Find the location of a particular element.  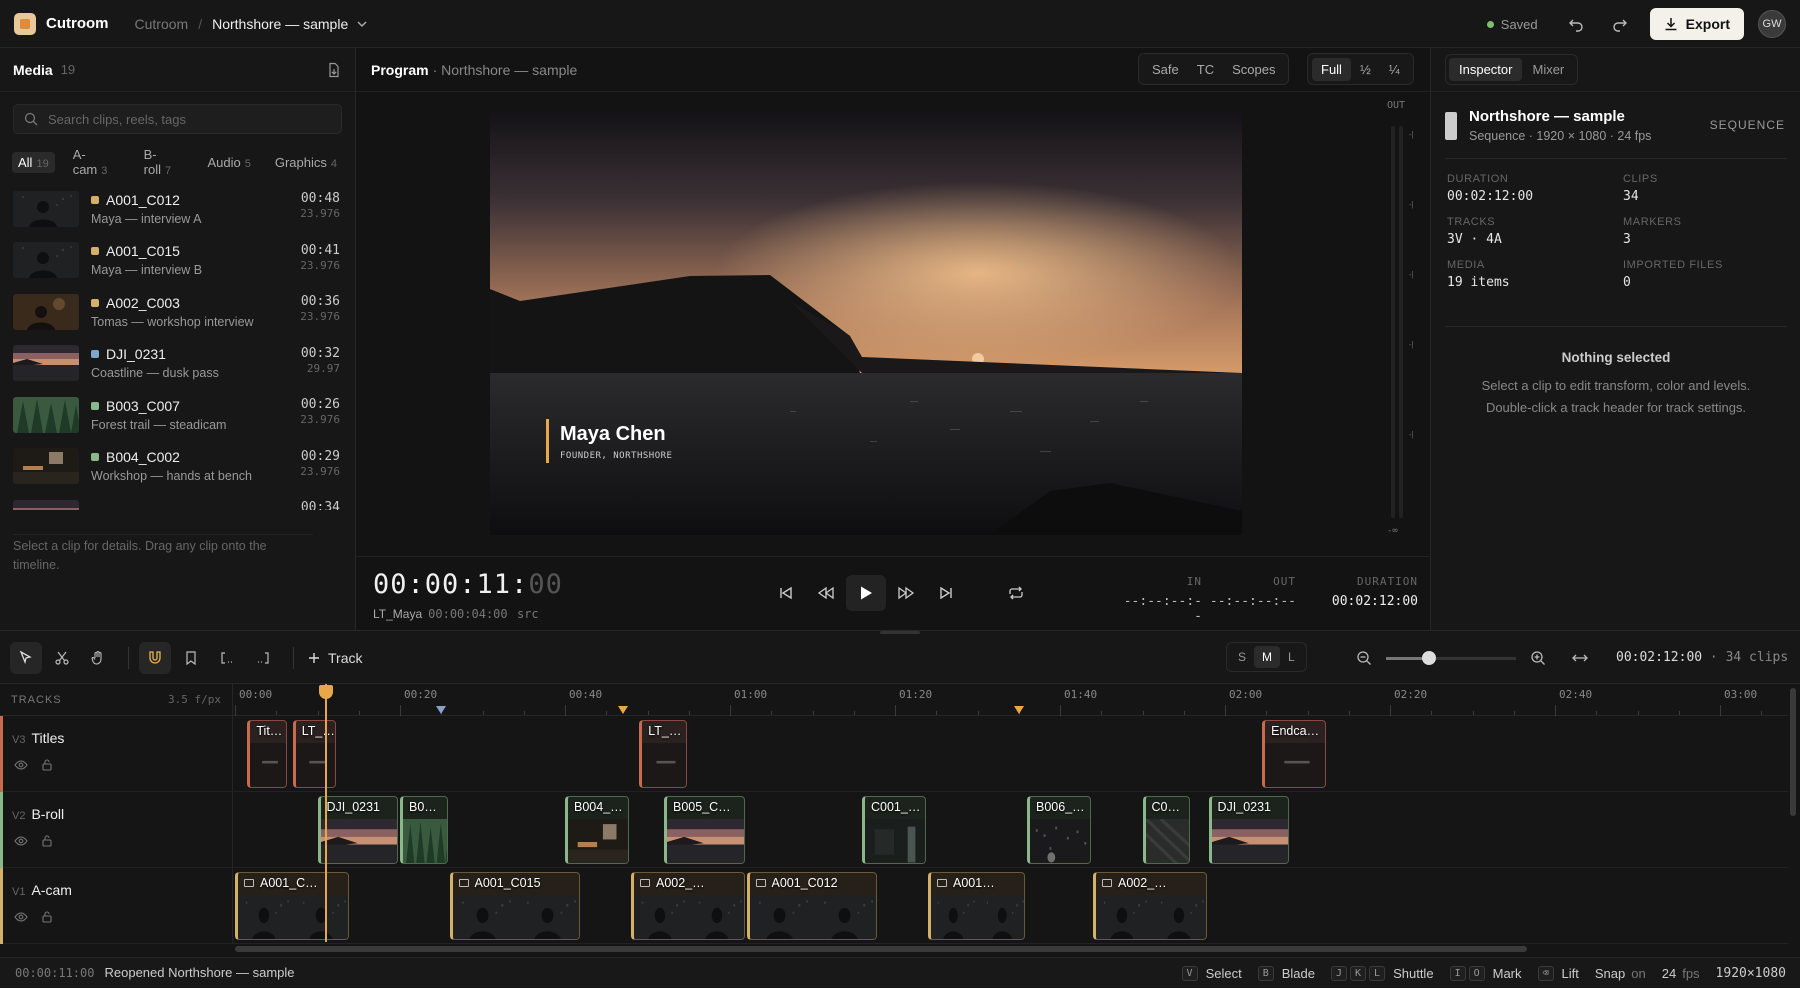

media-clip-item: B005_C011 00:34 is located at coordinates (178, 501).